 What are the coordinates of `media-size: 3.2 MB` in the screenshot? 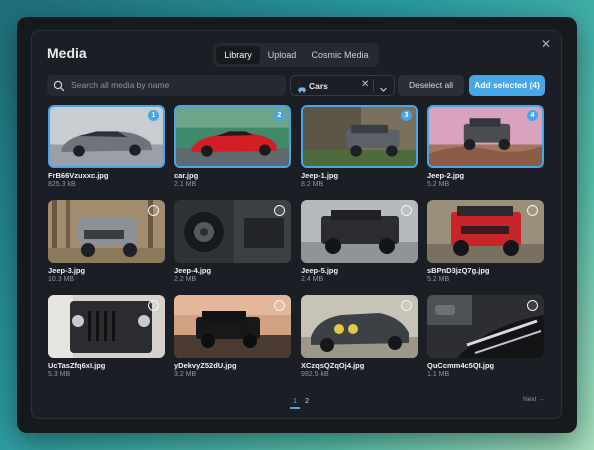 It's located at (185, 374).